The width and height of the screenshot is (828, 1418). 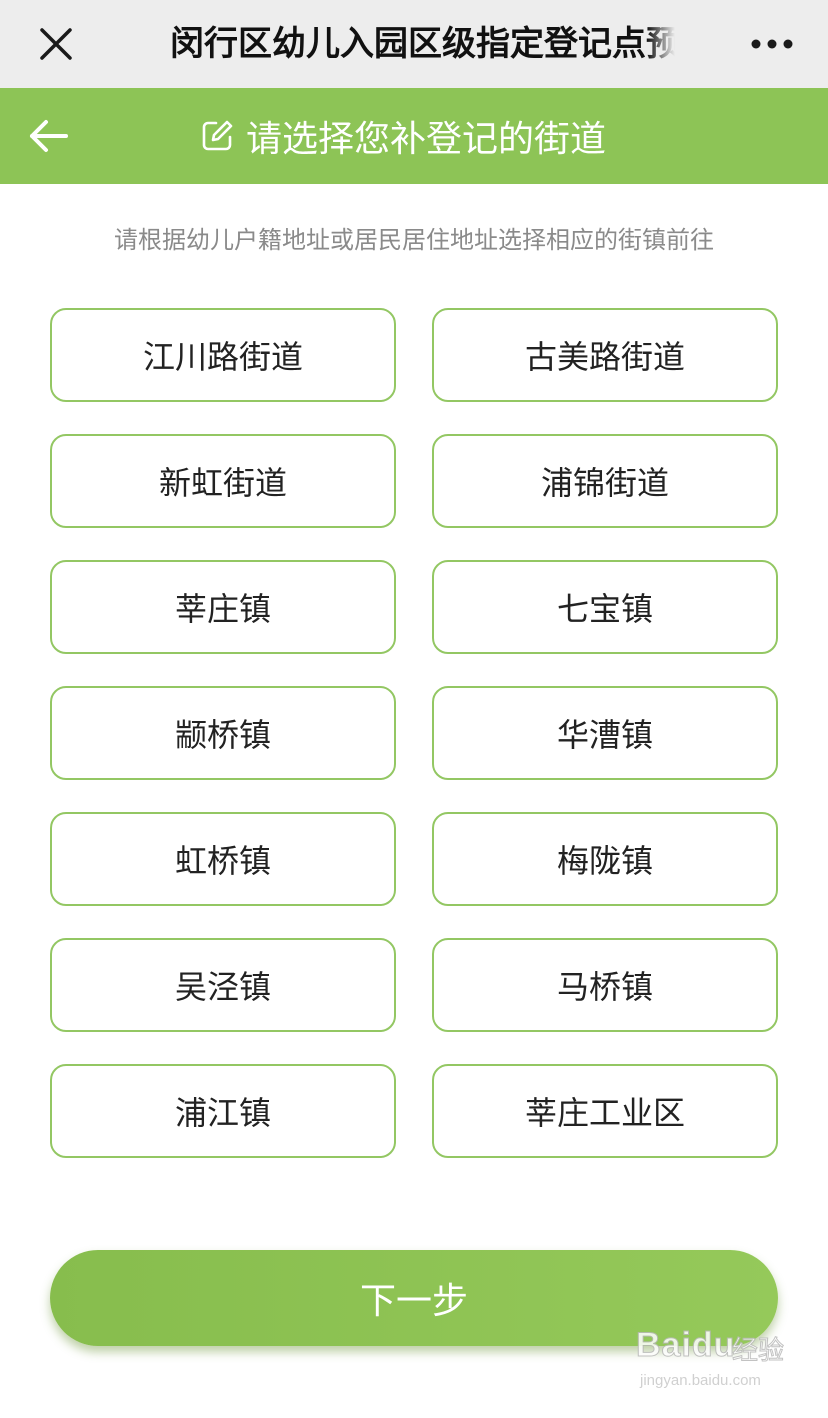 What do you see at coordinates (426, 139) in the screenshot?
I see `page-title: 请选择您补登记的街道` at bounding box center [426, 139].